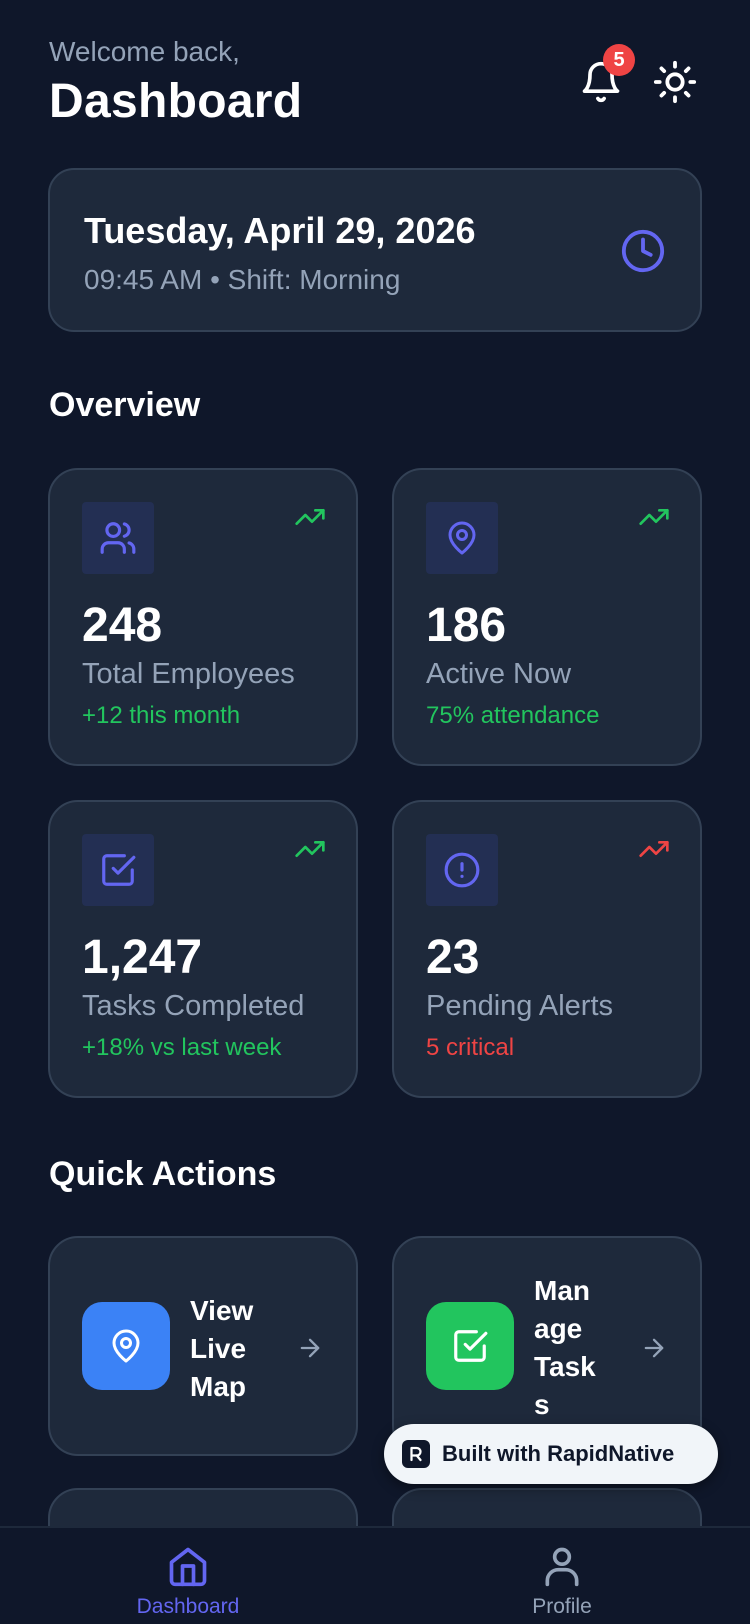 The width and height of the screenshot is (750, 1624). I want to click on nav-label: Dashboard, so click(188, 1606).